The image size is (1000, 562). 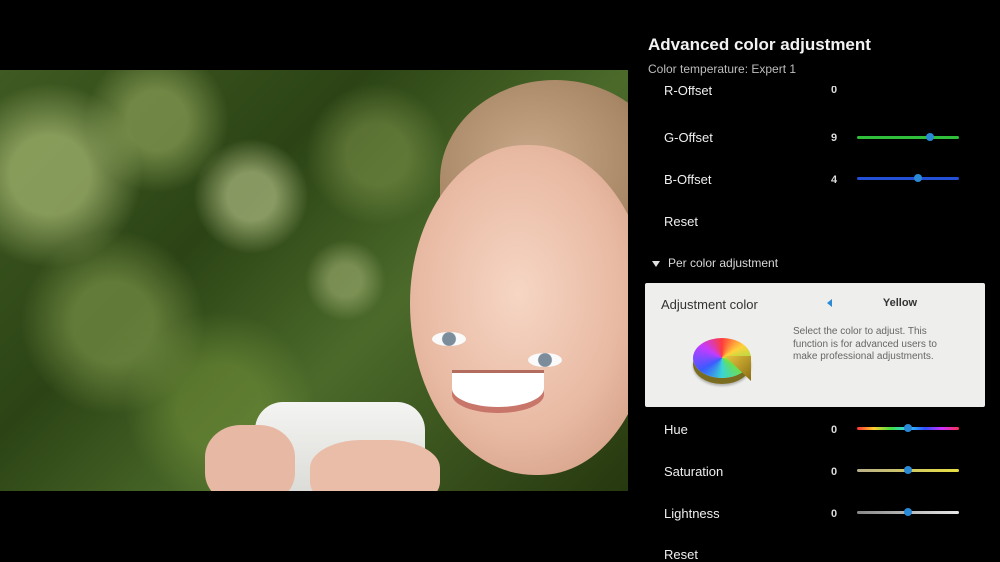 What do you see at coordinates (681, 554) in the screenshot?
I see `reset-per-color-button: Reset` at bounding box center [681, 554].